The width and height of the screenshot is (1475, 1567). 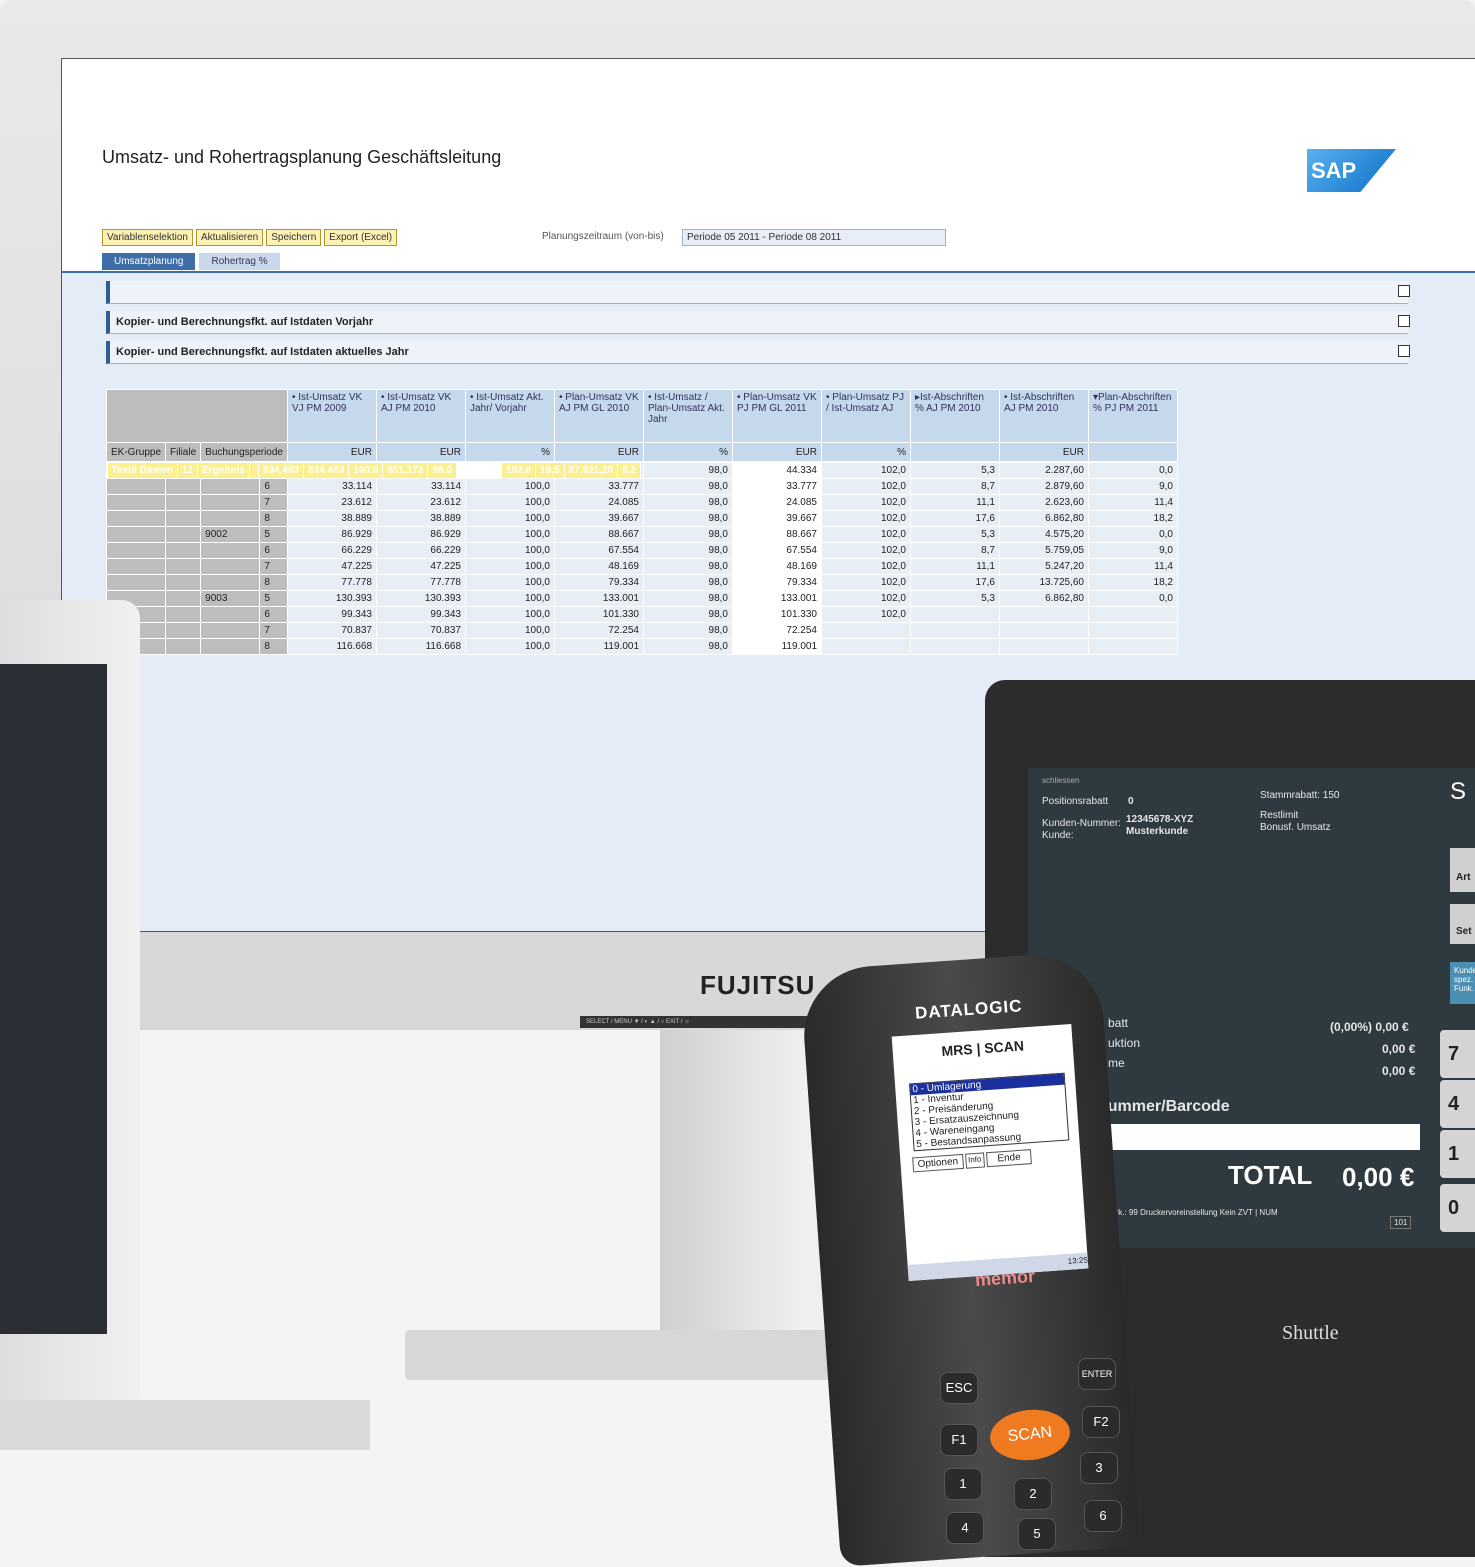 I want to click on period-field: Periode 05 2011 - Periode 08 2011, so click(x=814, y=237).